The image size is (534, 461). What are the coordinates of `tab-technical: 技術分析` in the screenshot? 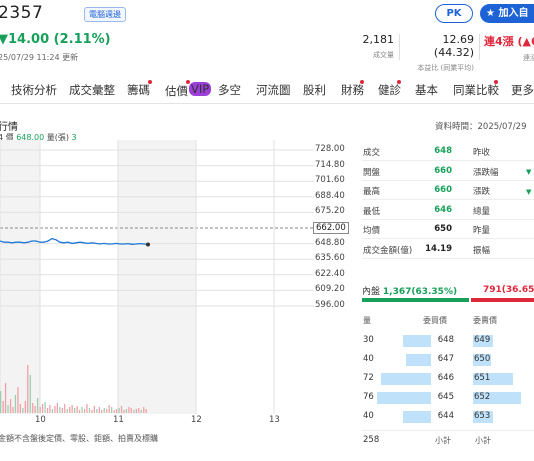 It's located at (34, 90).